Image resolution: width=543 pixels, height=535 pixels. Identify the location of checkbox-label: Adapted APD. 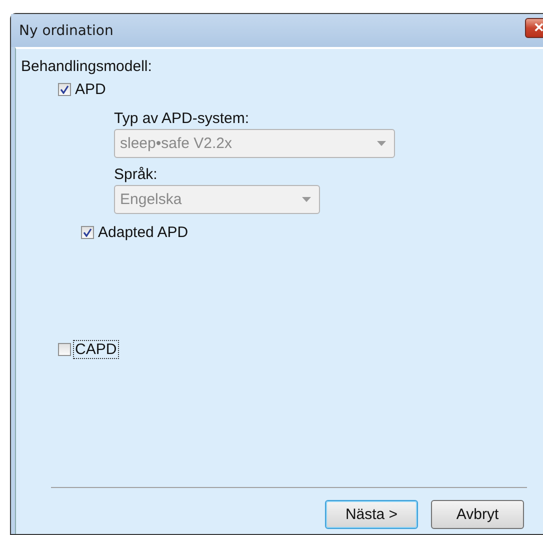
(143, 232).